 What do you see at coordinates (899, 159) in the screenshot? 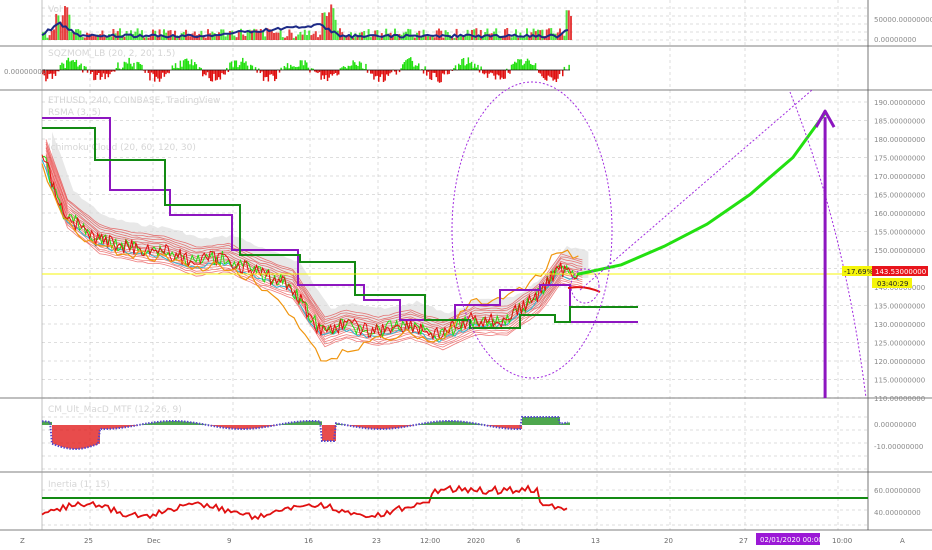
I see `price-tick-3: 175.00000000` at bounding box center [899, 159].